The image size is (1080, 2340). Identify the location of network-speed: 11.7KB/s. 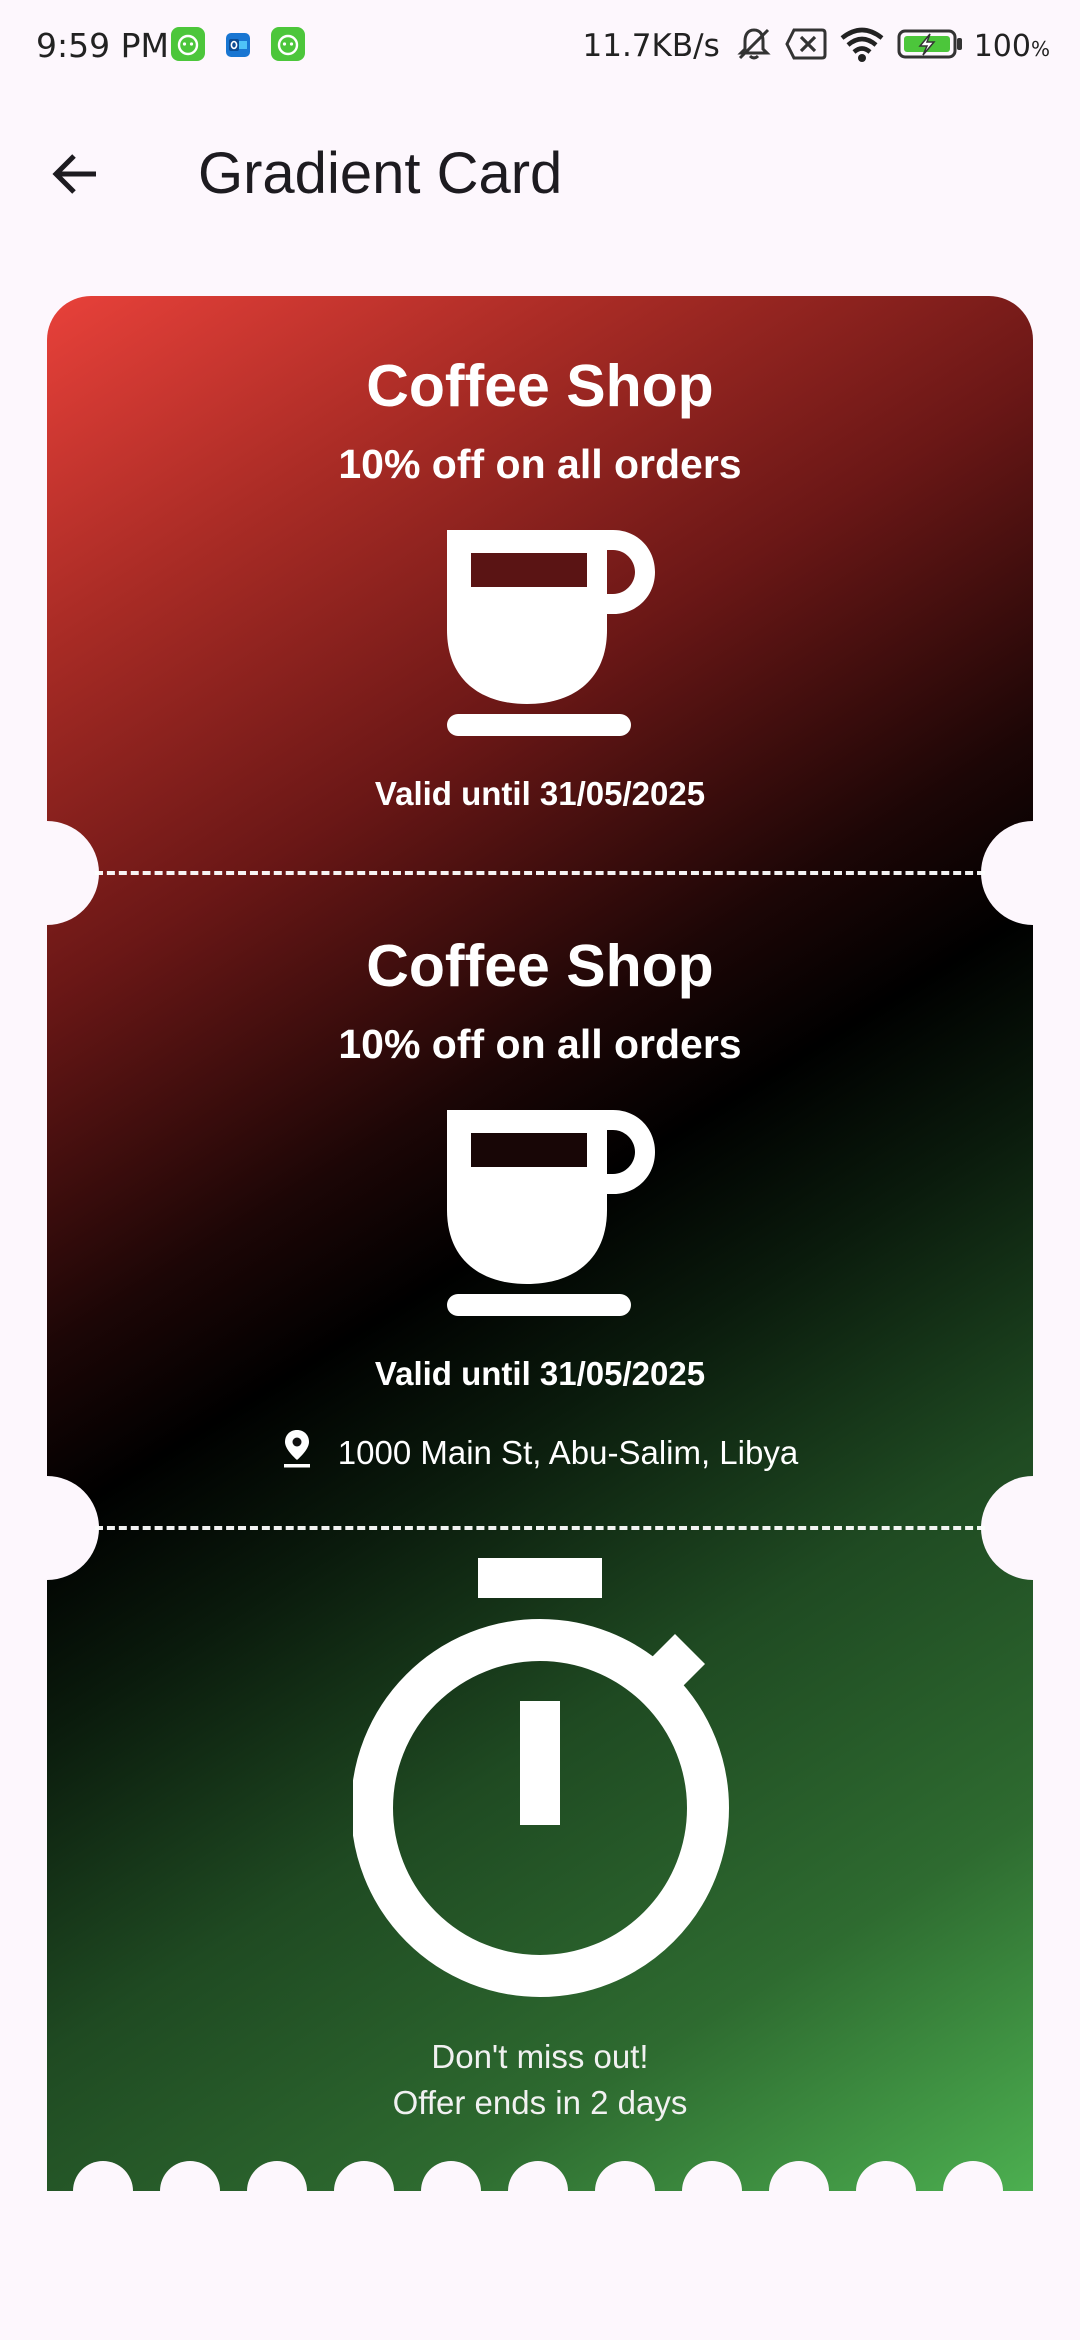
(651, 46).